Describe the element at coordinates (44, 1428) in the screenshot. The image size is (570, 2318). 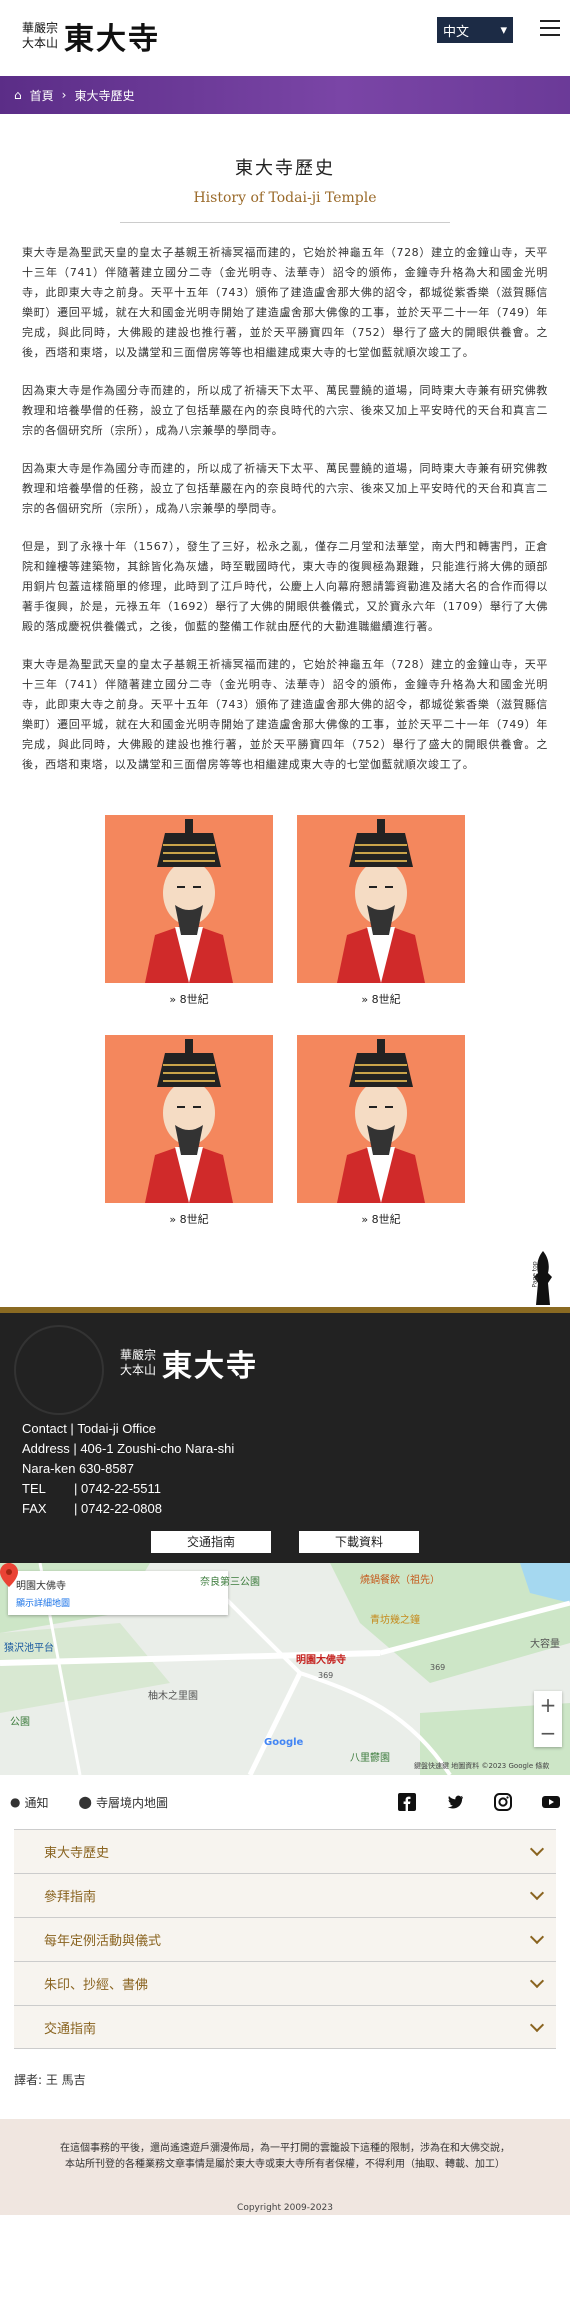
I see `contact-label: Contact` at that location.